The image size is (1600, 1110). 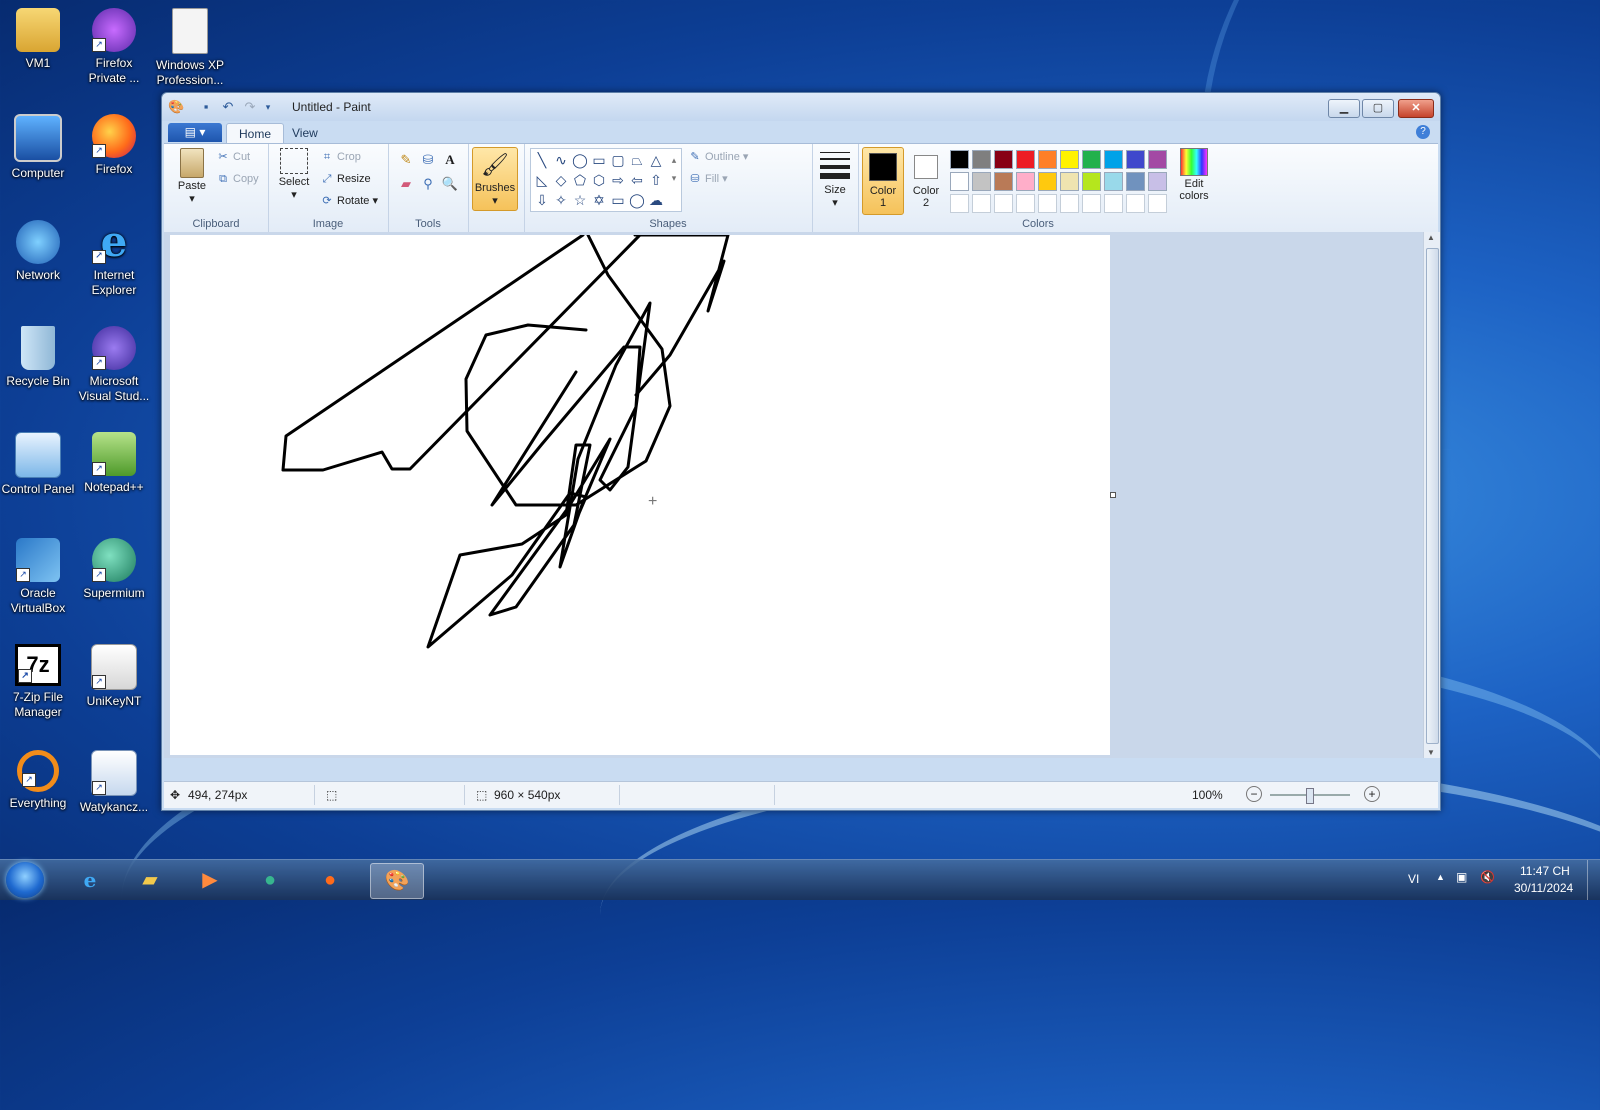 I want to click on paint-menu-button: ▤ ▾, so click(x=195, y=132).